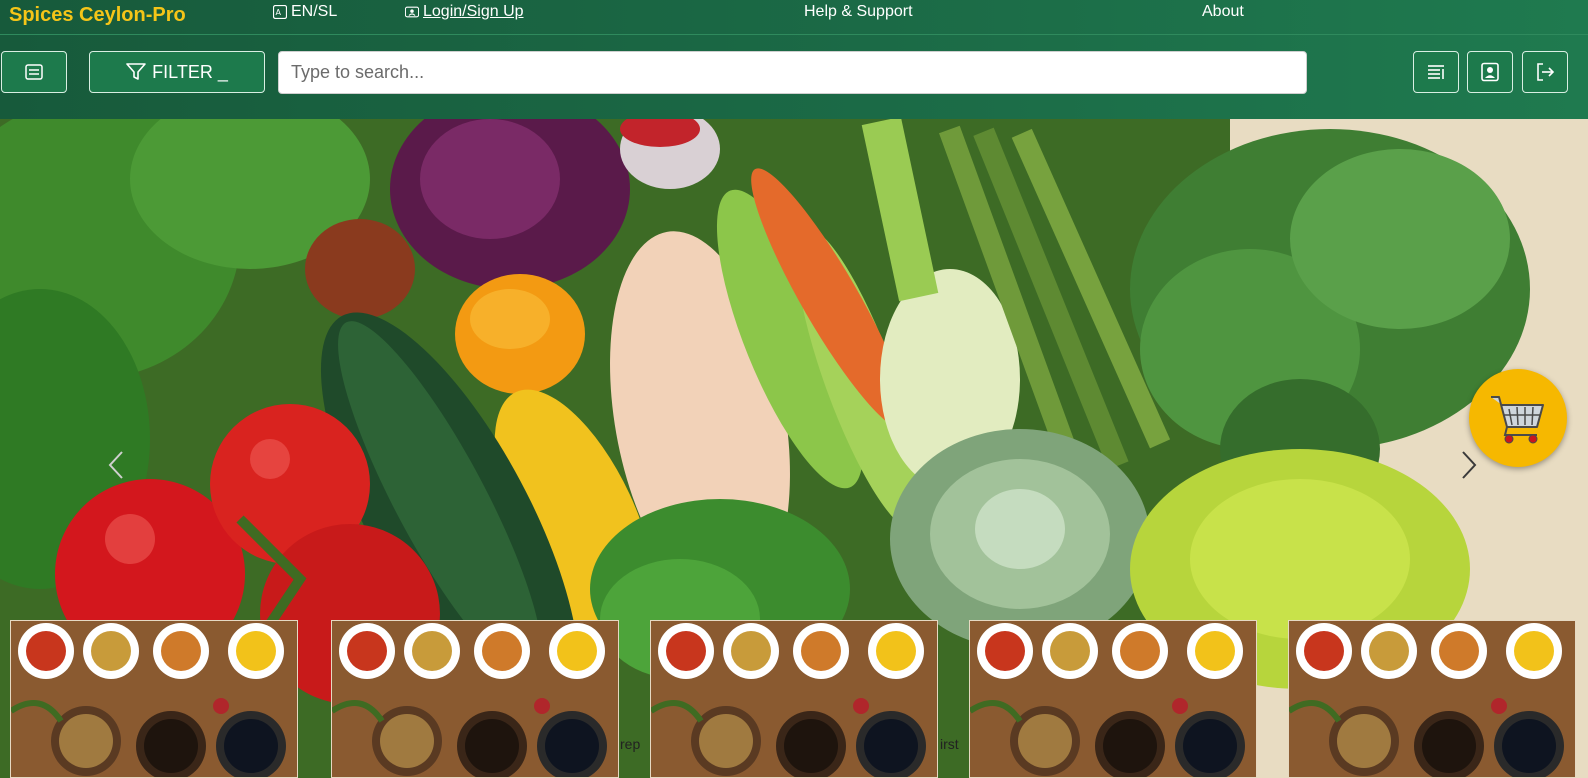  I want to click on login-signup-link: Login/Sign Up, so click(464, 12).